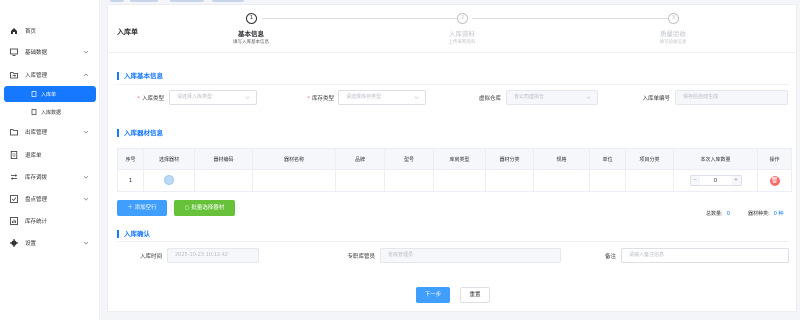 Image resolution: width=800 pixels, height=320 pixels. Describe the element at coordinates (169, 159) in the screenshot. I see `column-header: 选择器材` at that location.